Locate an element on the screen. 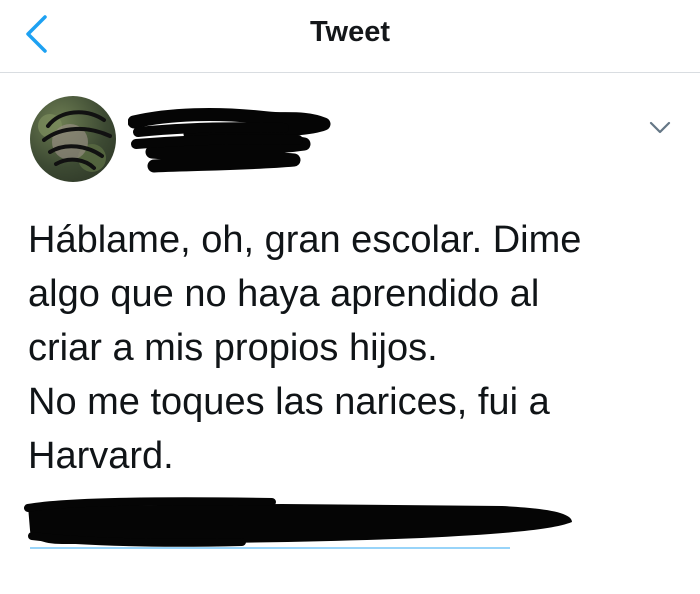  tweet-footer-redacted is located at coordinates (300, 529).